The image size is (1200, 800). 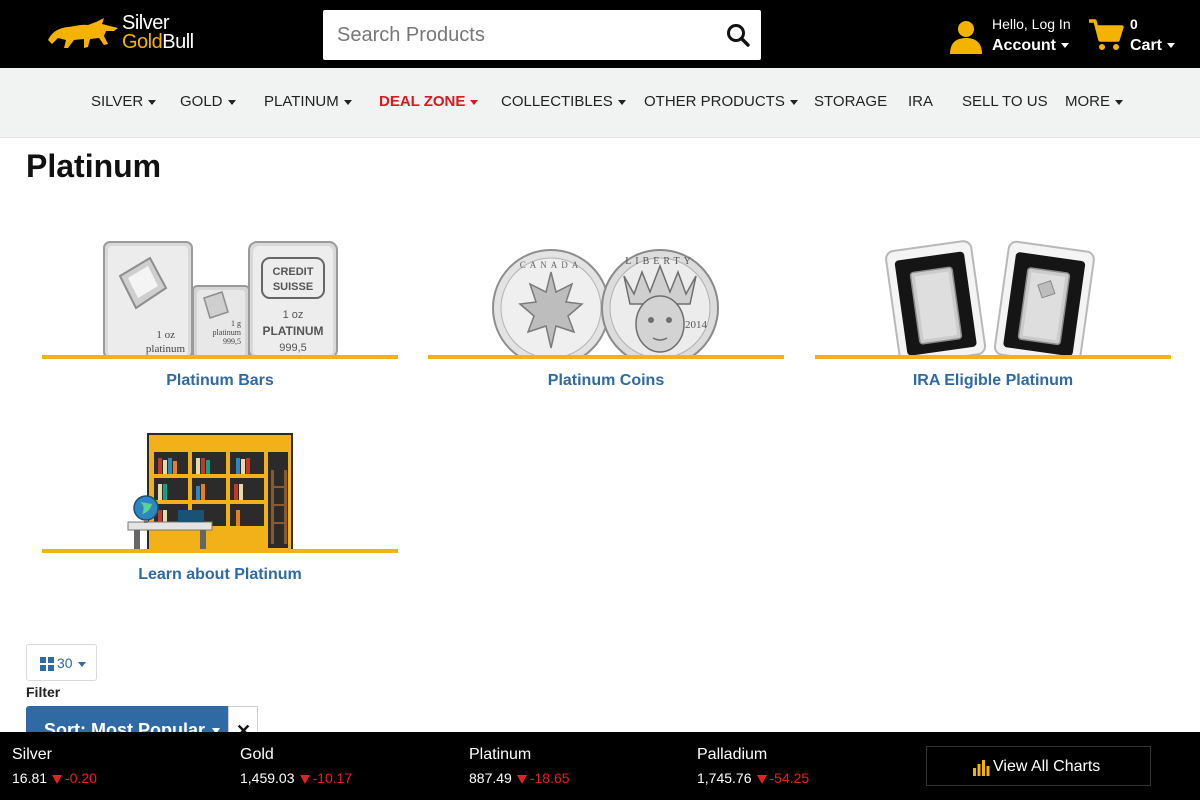 I want to click on ticker-palladium: Palladium 1,745.76 -54.25, so click(x=807, y=768).